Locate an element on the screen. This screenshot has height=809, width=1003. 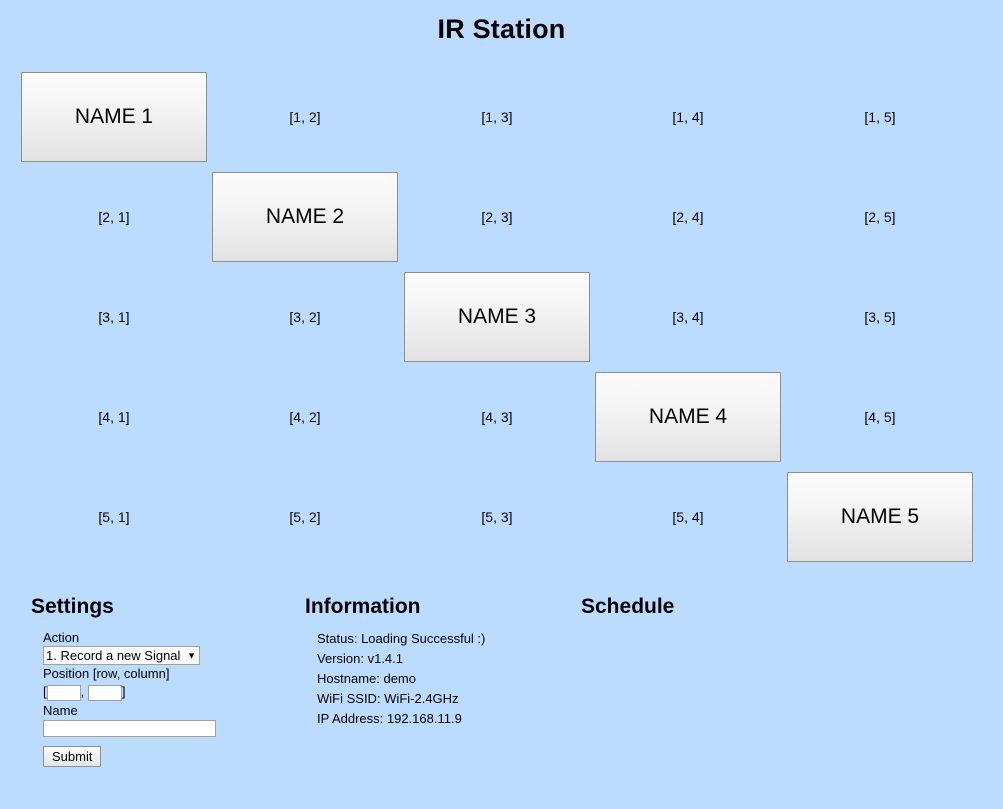
grid-cell-1-4: [1, 4] is located at coordinates (688, 117).